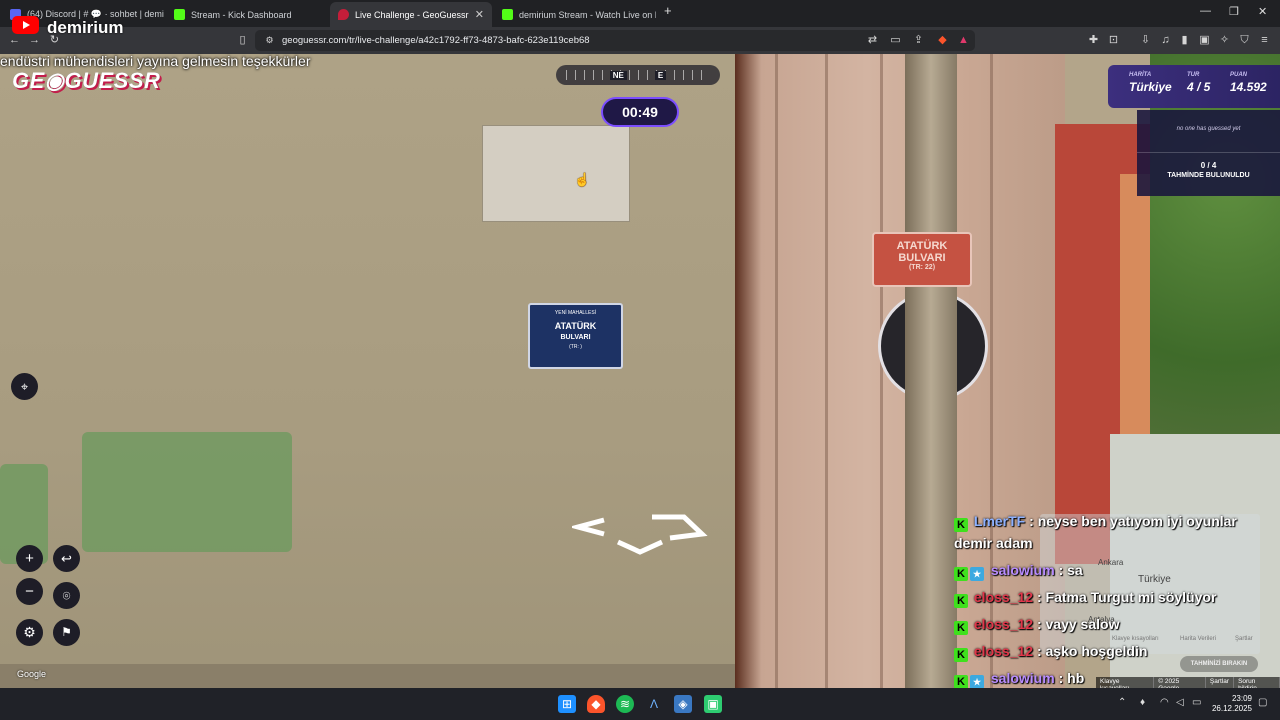  What do you see at coordinates (575, 14) in the screenshot?
I see `tab-kick-stream: demirium Stream - Watch Live on Kic` at bounding box center [575, 14].